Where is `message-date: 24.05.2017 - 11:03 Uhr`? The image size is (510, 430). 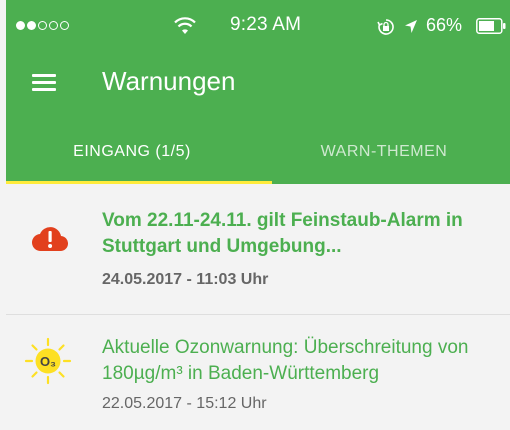 message-date: 24.05.2017 - 11:03 Uhr is located at coordinates (185, 279).